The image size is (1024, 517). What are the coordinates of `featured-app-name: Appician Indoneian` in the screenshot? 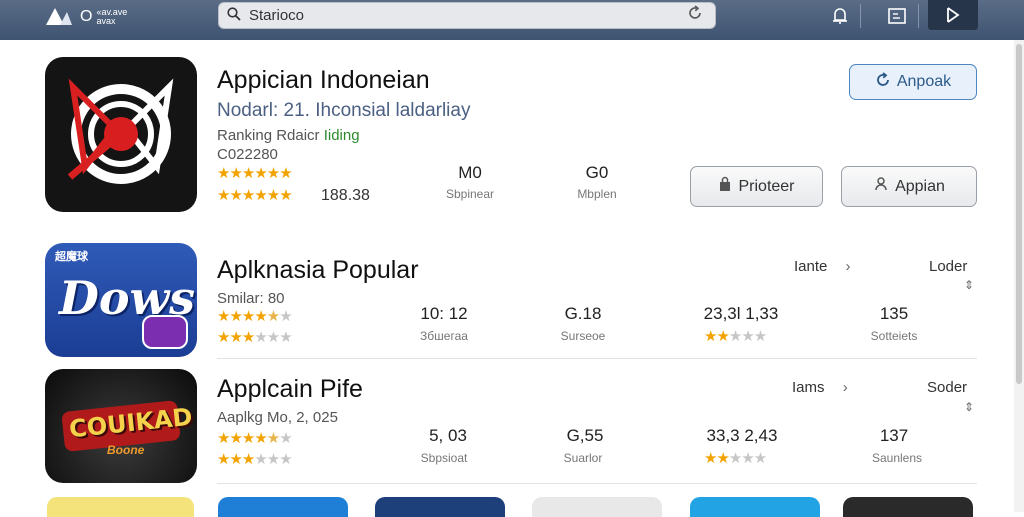 It's located at (323, 80).